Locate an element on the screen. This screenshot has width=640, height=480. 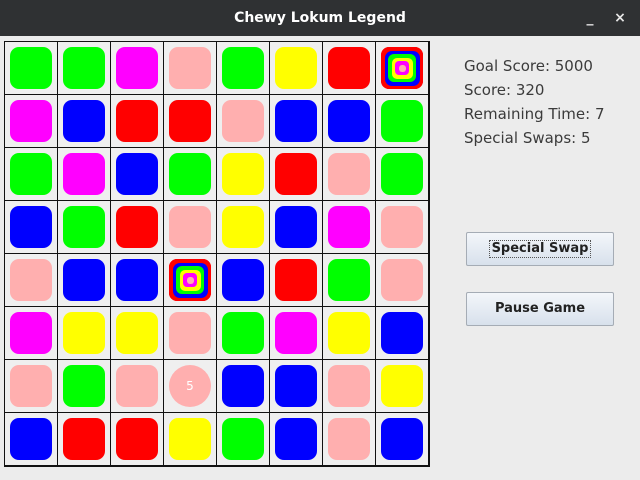
special-swap-button-label: Special Swap is located at coordinates (540, 249).